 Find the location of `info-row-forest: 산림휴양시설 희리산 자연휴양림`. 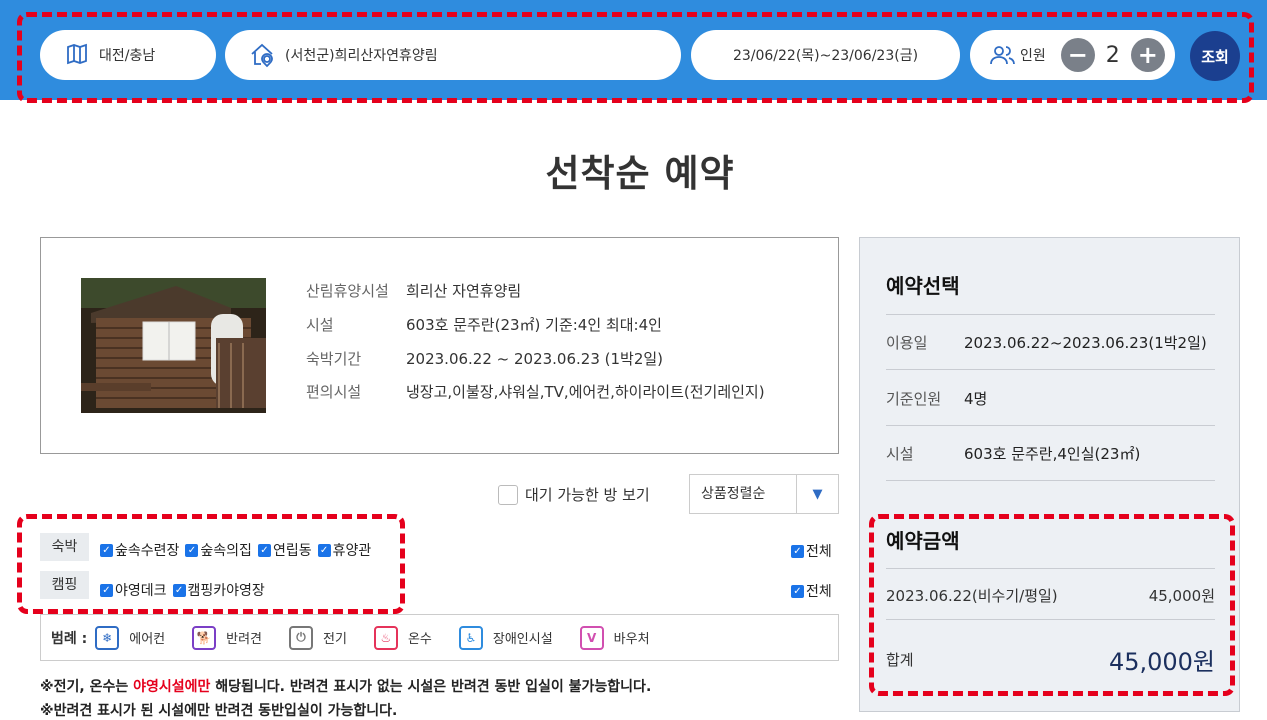

info-row-forest: 산림휴양시설 희리산 자연휴양림 is located at coordinates (414, 291).